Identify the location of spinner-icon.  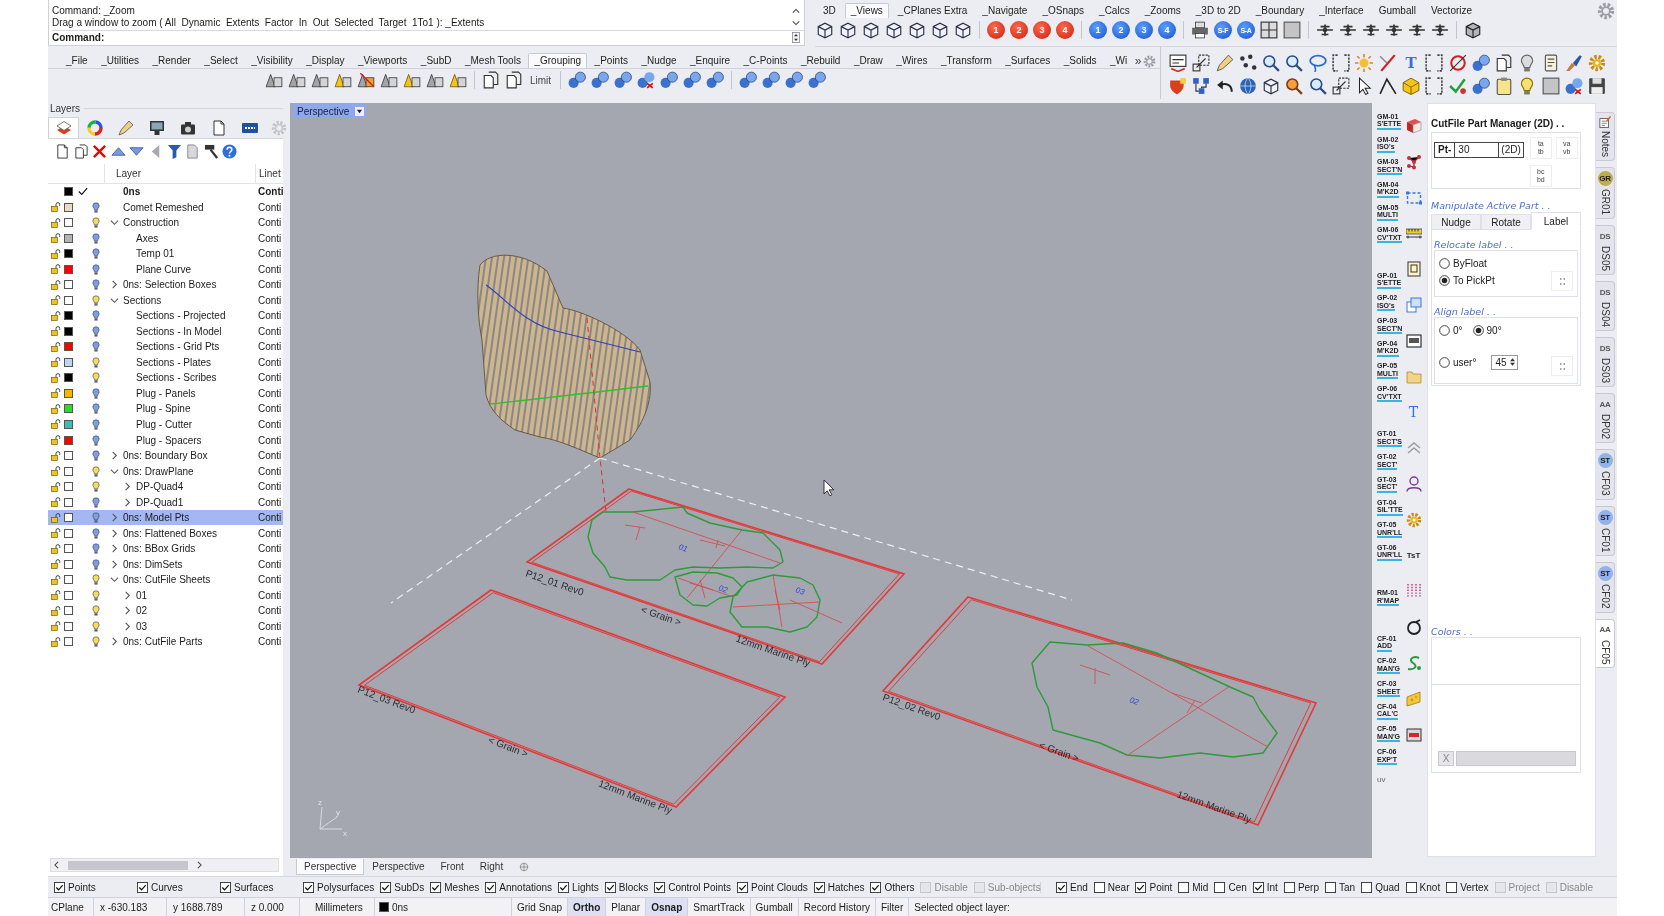
(796, 37).